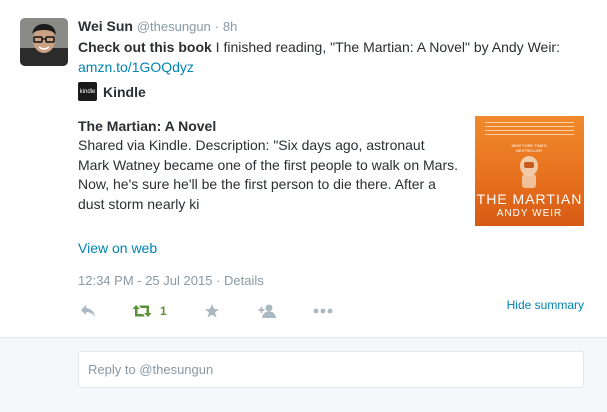 This screenshot has width=607, height=412. Describe the element at coordinates (105, 26) in the screenshot. I see `fullname: Wei Sun` at that location.